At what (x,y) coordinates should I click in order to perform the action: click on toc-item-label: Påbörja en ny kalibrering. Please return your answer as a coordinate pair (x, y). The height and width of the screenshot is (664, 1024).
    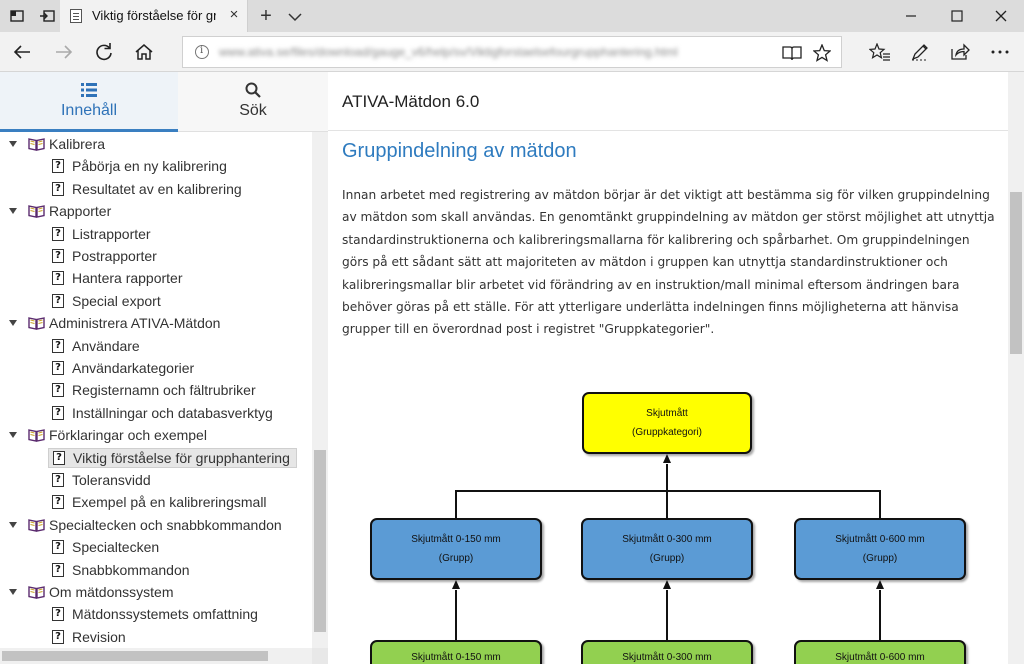
    Looking at the image, I should click on (149, 166).